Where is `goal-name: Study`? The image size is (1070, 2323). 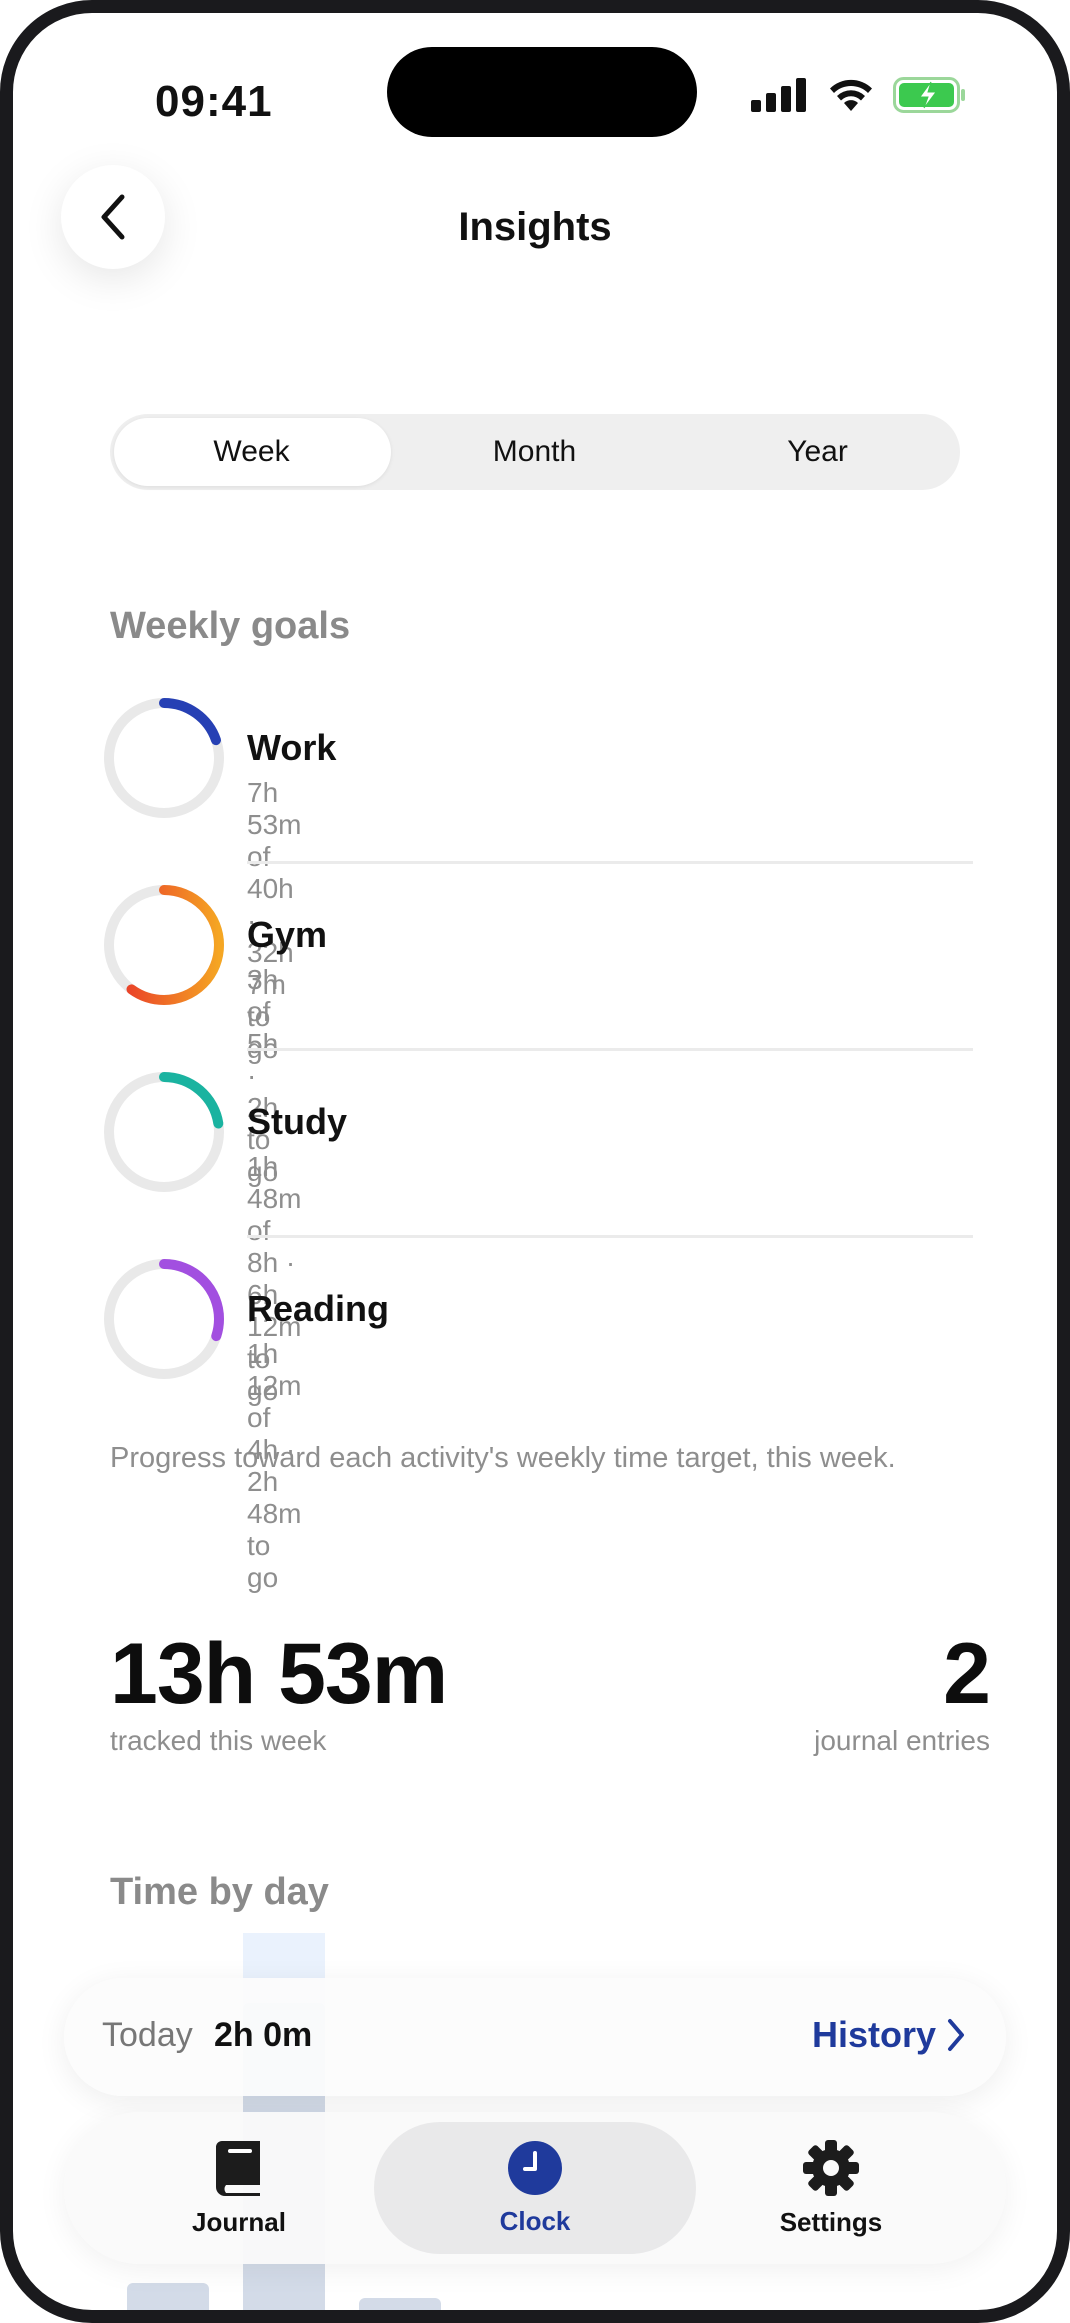
goal-name: Study is located at coordinates (297, 1121).